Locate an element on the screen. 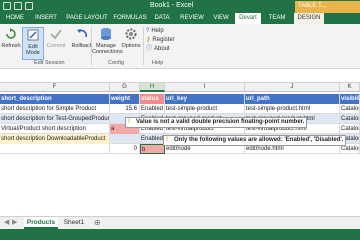 The height and width of the screenshot is (240, 360). edit-mode-icon is located at coordinates (33, 35).